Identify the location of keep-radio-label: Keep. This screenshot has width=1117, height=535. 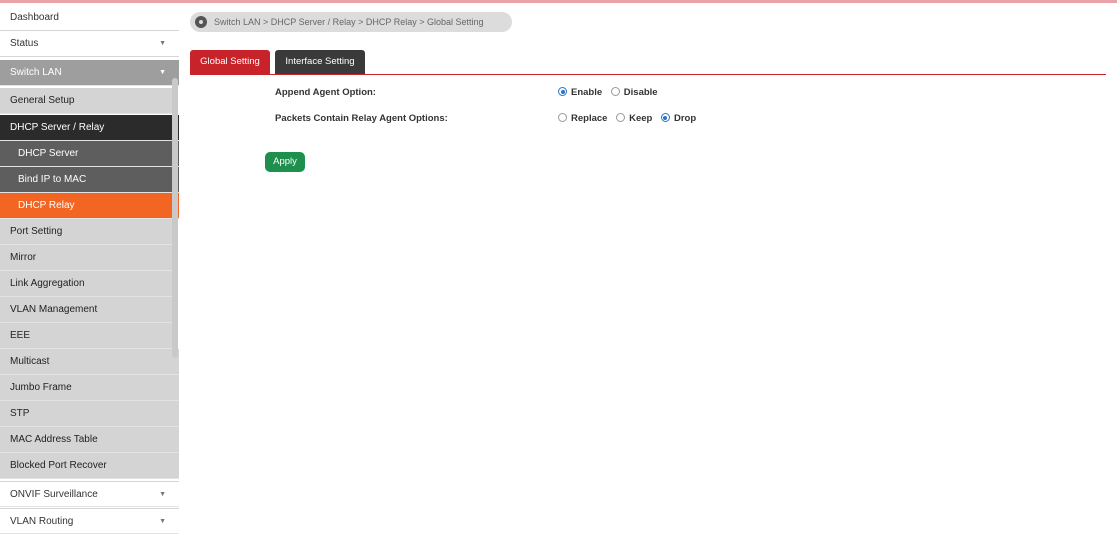
(641, 118).